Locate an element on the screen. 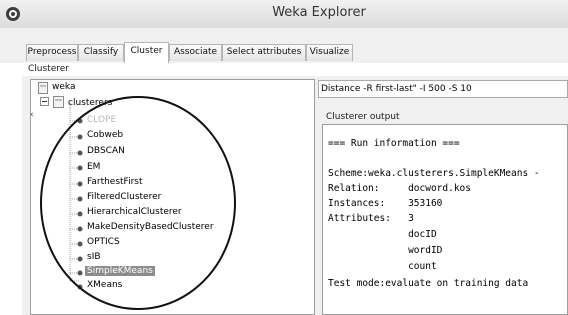 The width and height of the screenshot is (568, 315). tree-node-clusterers: clusterers is located at coordinates (90, 103).